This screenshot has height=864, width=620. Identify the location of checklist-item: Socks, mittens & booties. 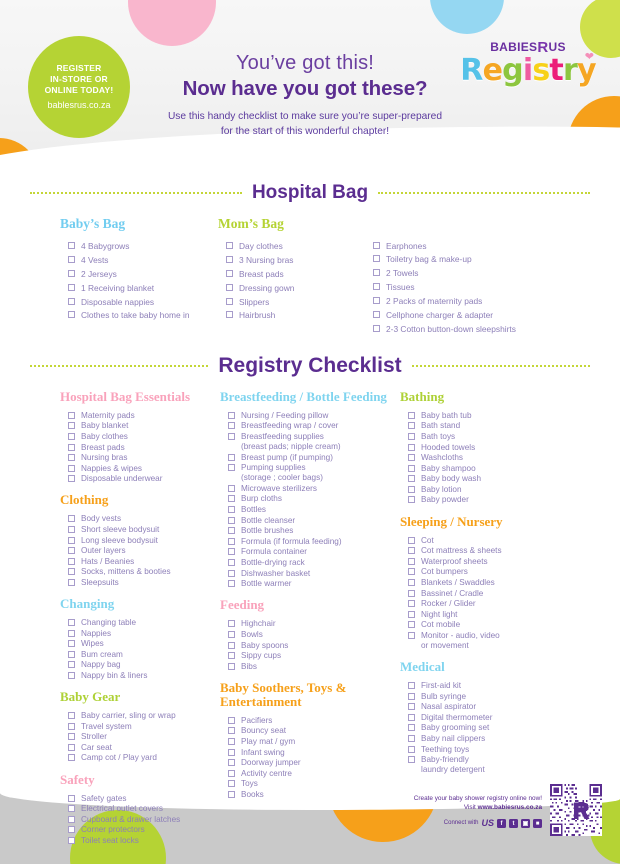
(144, 572).